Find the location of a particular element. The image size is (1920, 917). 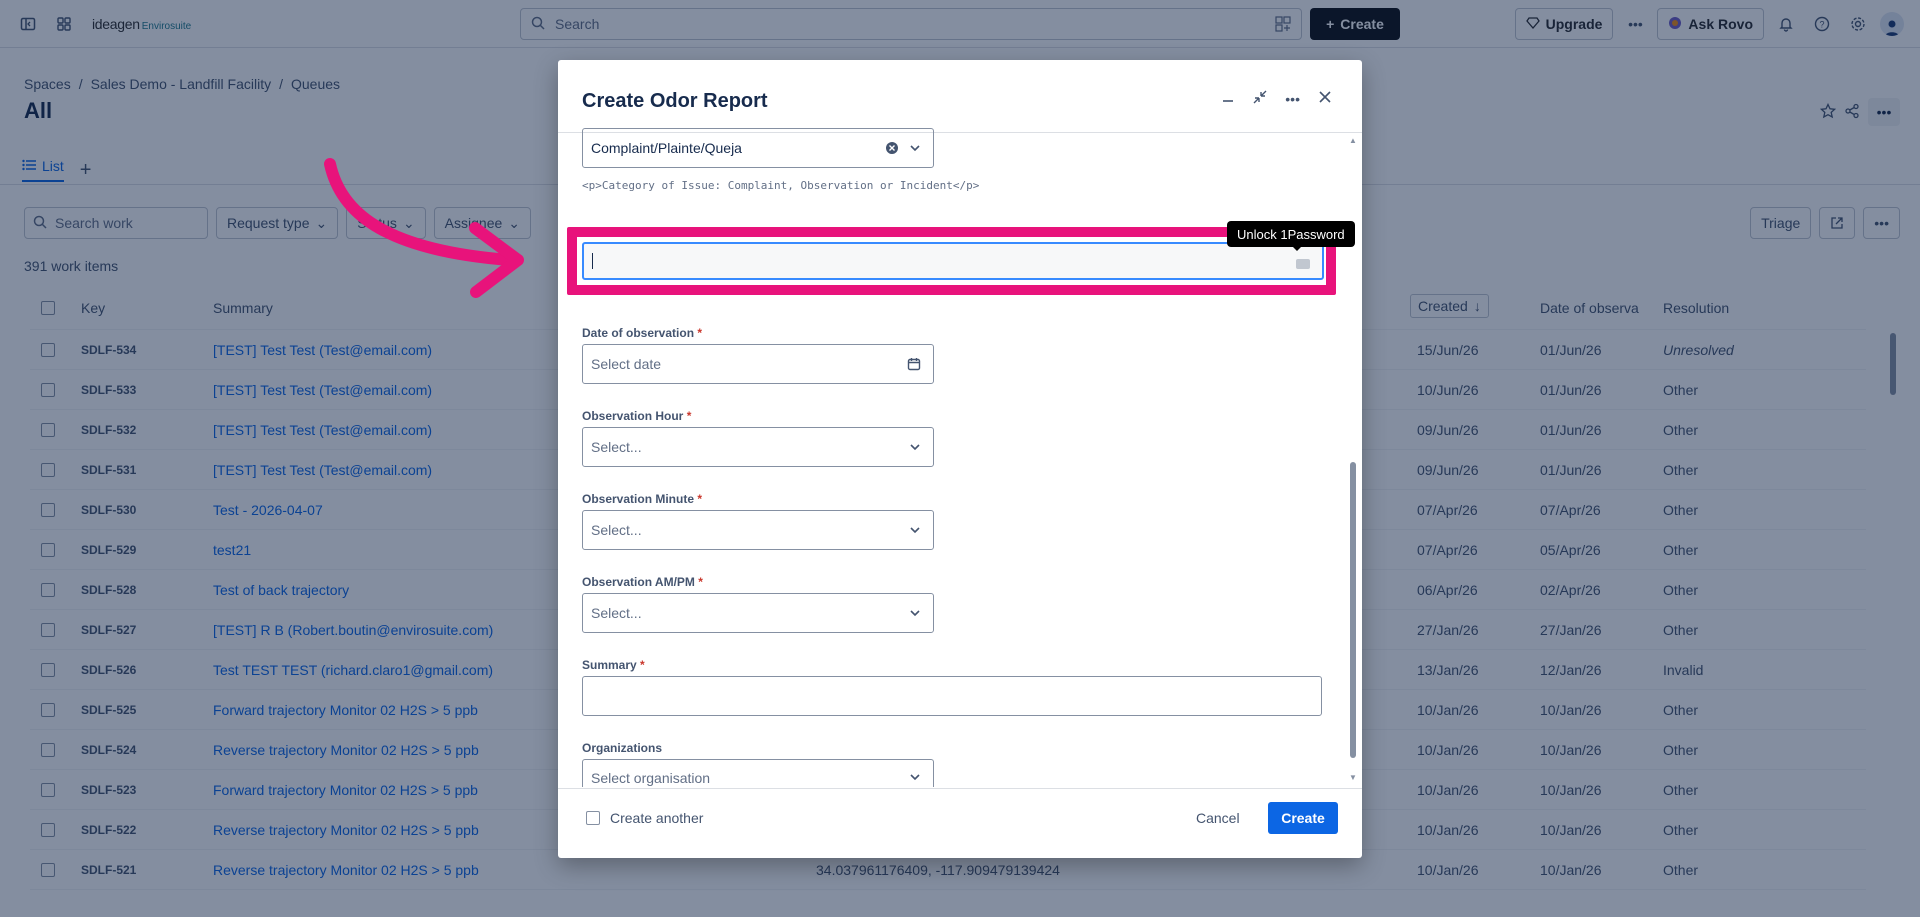

minimize-icon is located at coordinates (1228, 98).